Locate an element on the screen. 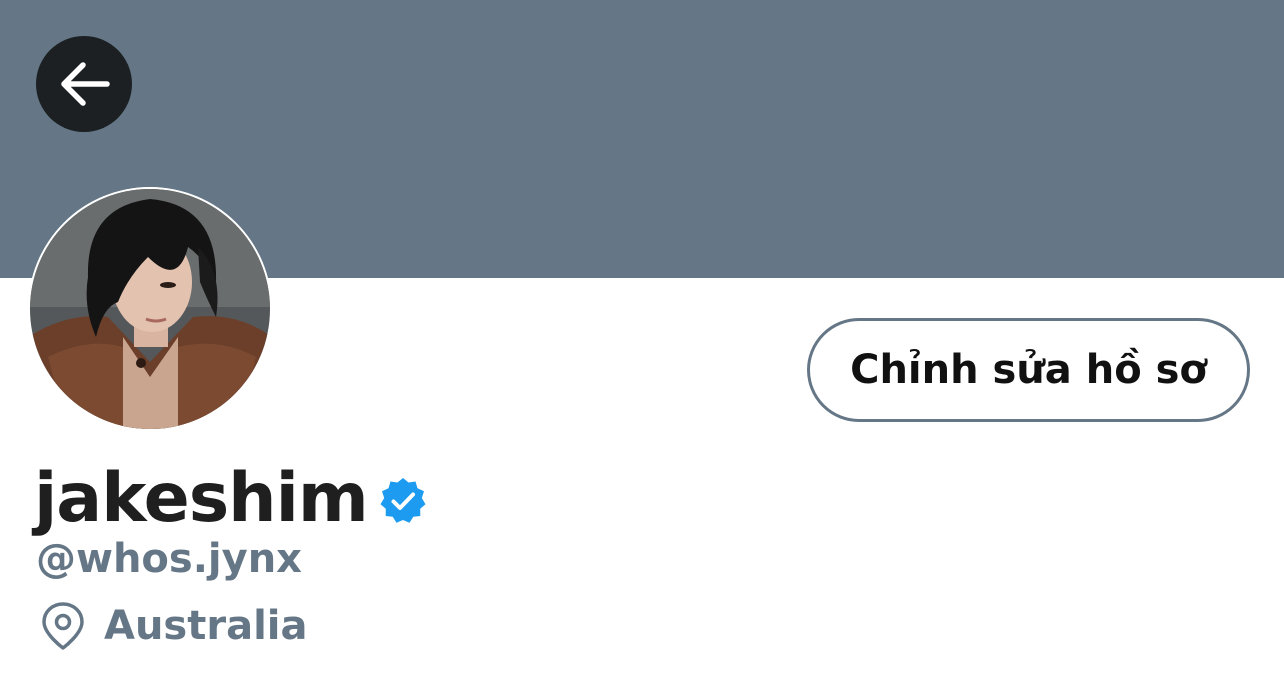 The height and width of the screenshot is (676, 1284). edit-profile-button: Chỉnh sửa hồ sơ is located at coordinates (1028, 370).